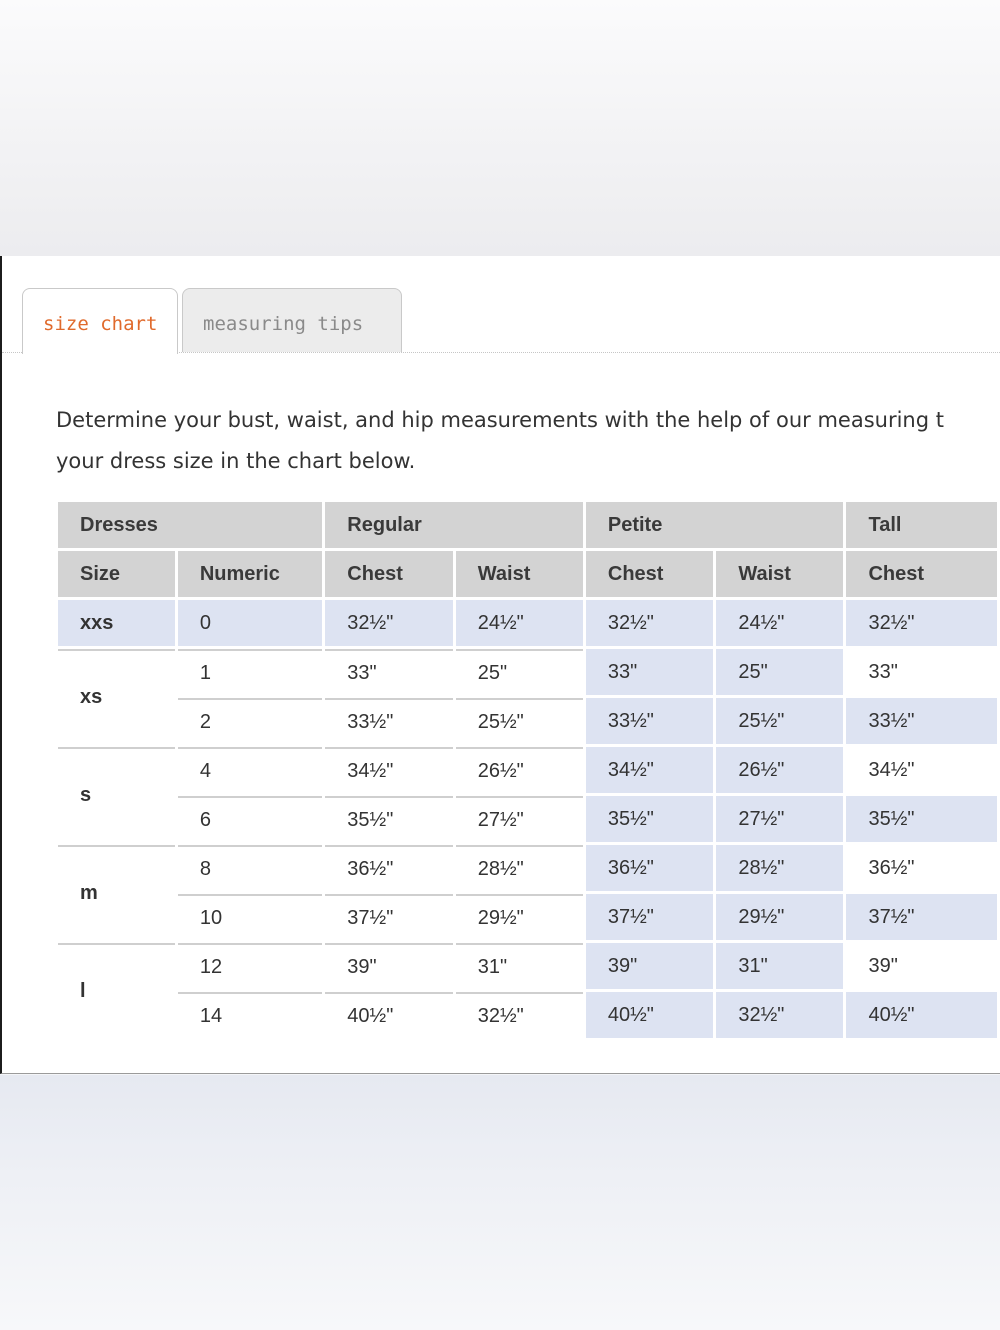 The width and height of the screenshot is (1000, 1330). I want to click on table-row: xxs 0 32½" 24½" 32½" 24½" 32½", so click(527, 623).